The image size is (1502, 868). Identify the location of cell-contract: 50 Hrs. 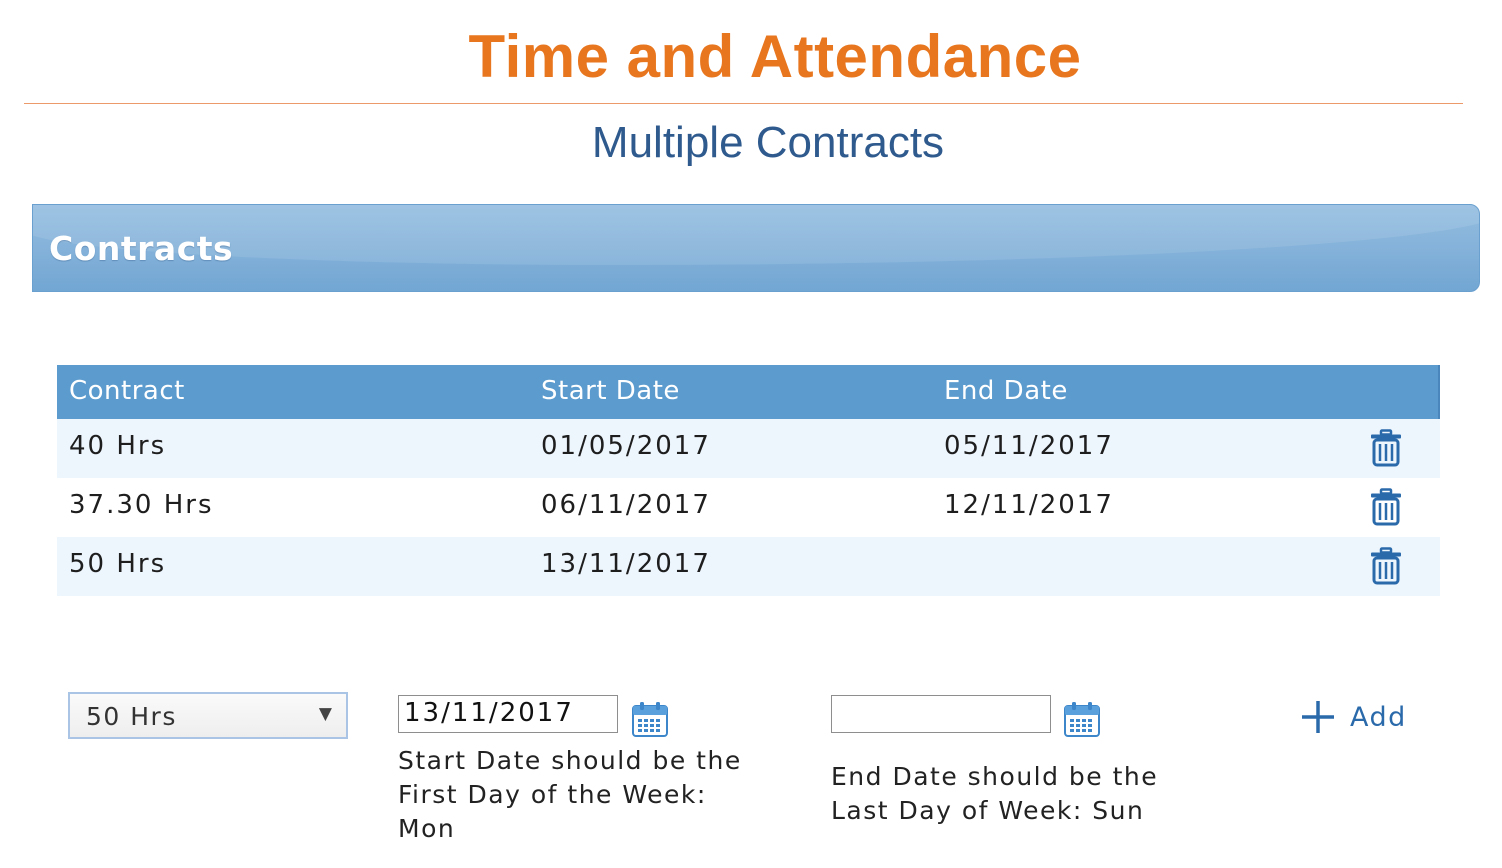
(118, 564).